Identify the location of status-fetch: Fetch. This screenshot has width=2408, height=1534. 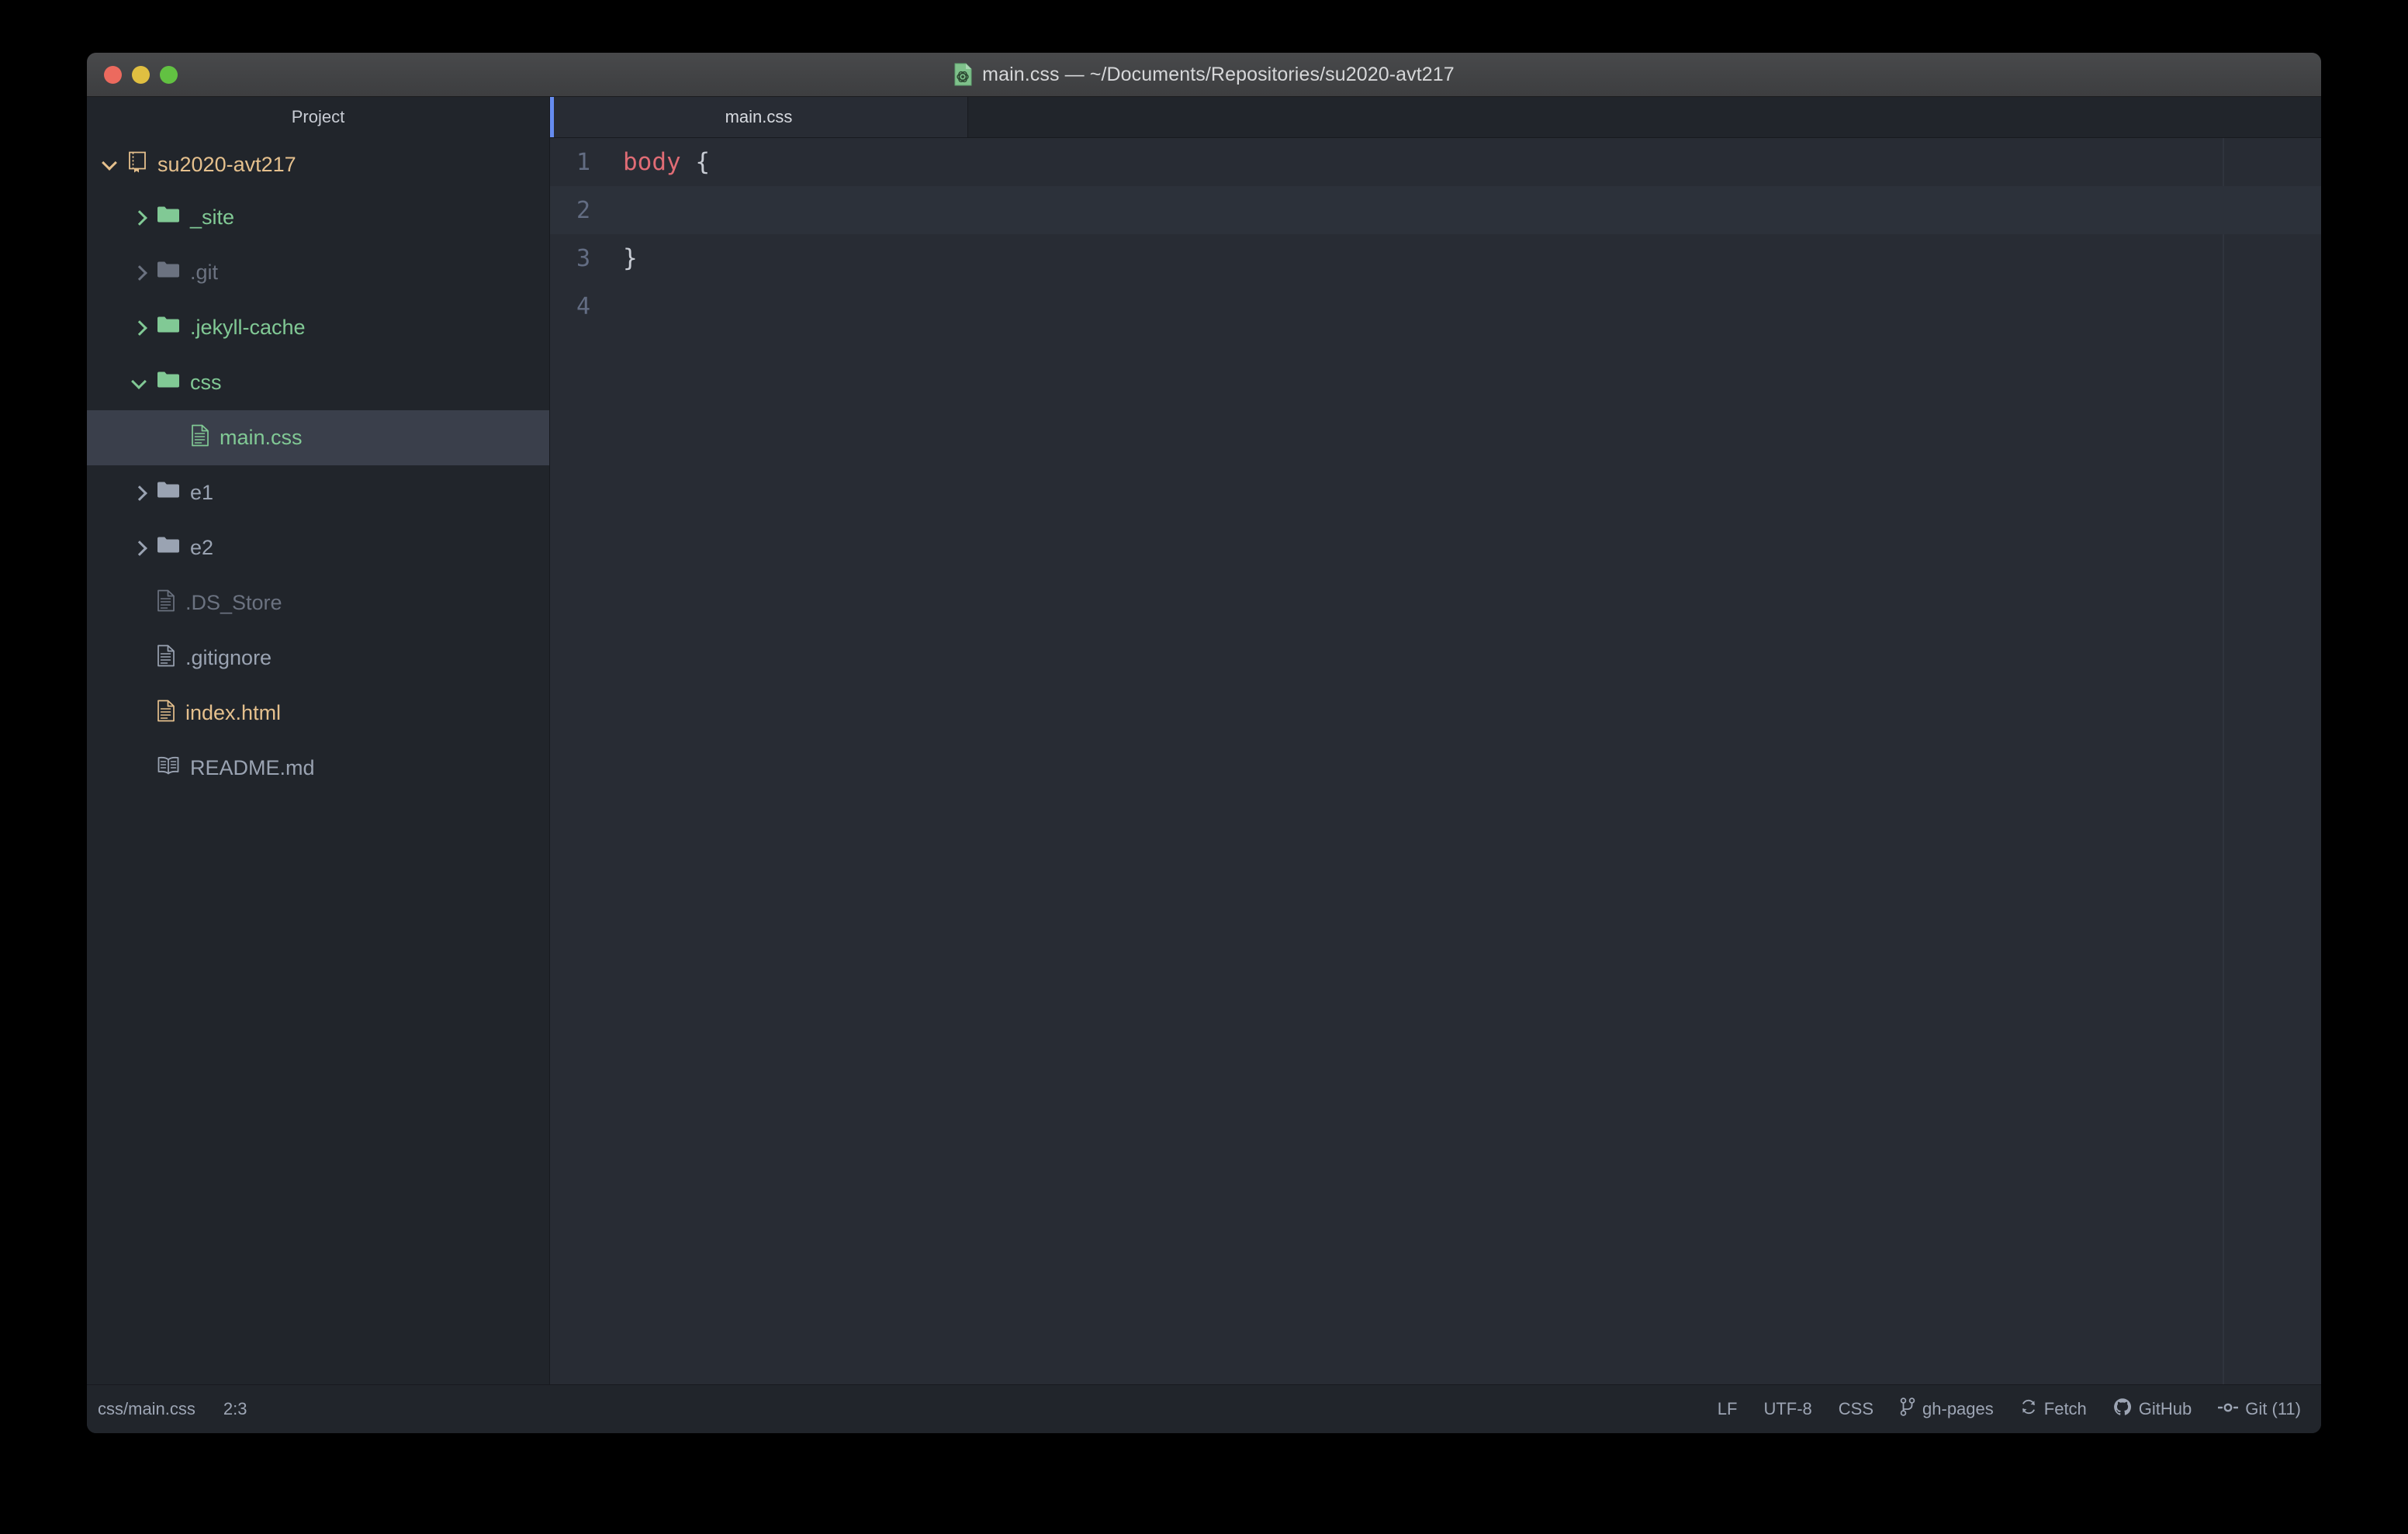
(2053, 1409).